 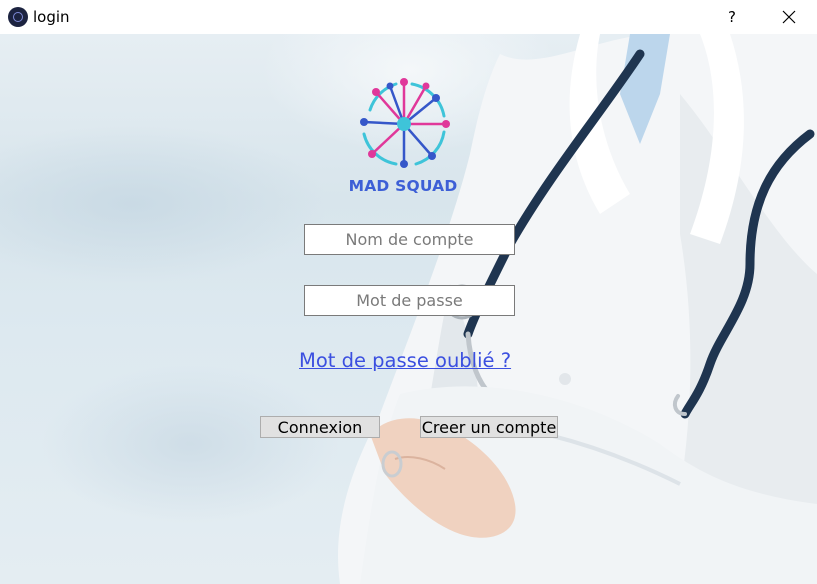 I want to click on close-button, so click(x=789, y=17).